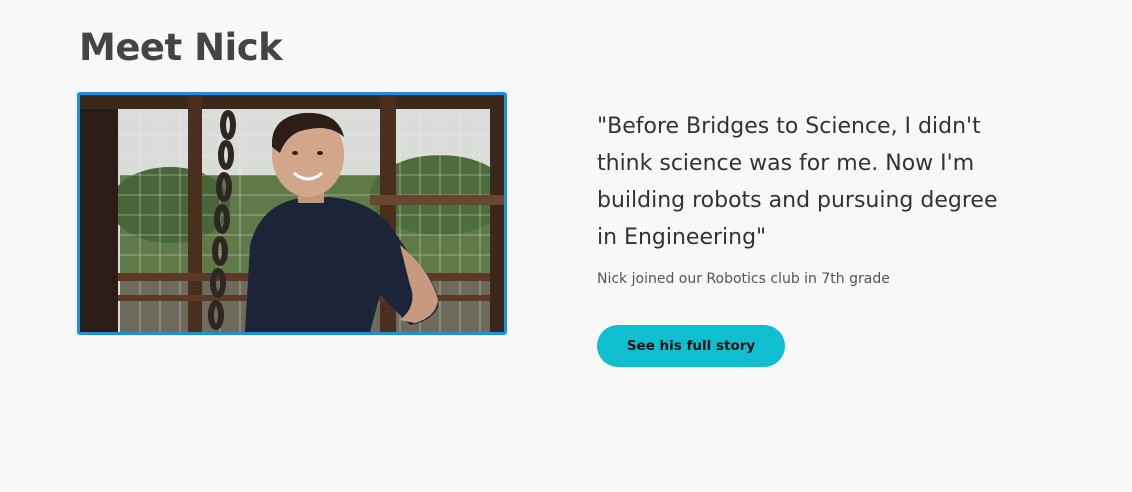 The image size is (1132, 492). What do you see at coordinates (181, 47) in the screenshot?
I see `page-title: Meet Nick` at bounding box center [181, 47].